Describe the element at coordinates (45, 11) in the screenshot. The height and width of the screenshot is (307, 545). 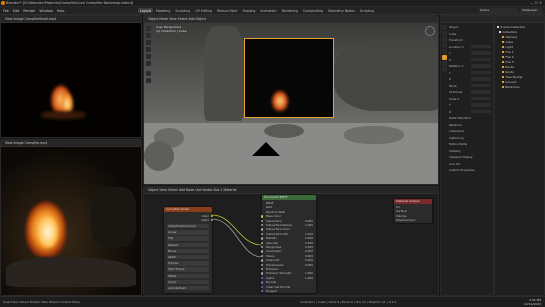
I see `menu-item: Window` at that location.